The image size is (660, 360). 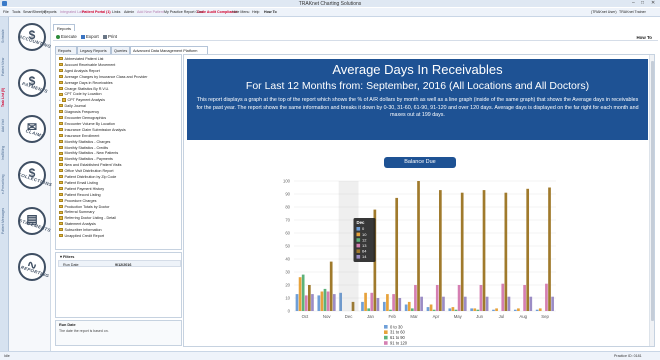 What do you see at coordinates (95, 129) in the screenshot?
I see `report-tree-label: Insurance Claim Submission Analysis` at bounding box center [95, 129].